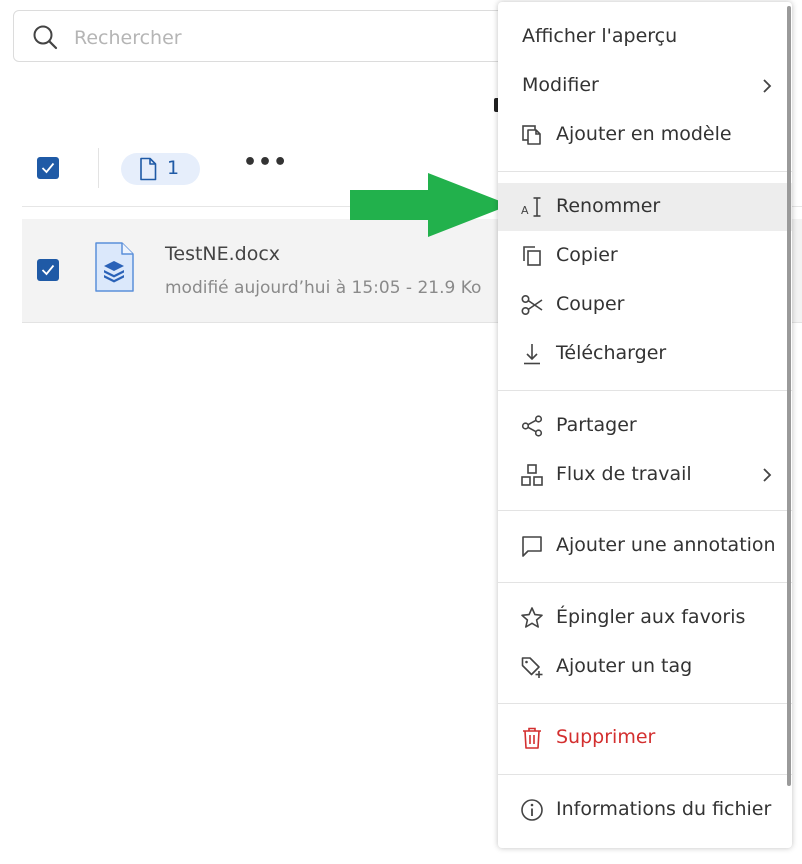 This screenshot has height=864, width=802. I want to click on menu-item-share: Partager, so click(645, 426).